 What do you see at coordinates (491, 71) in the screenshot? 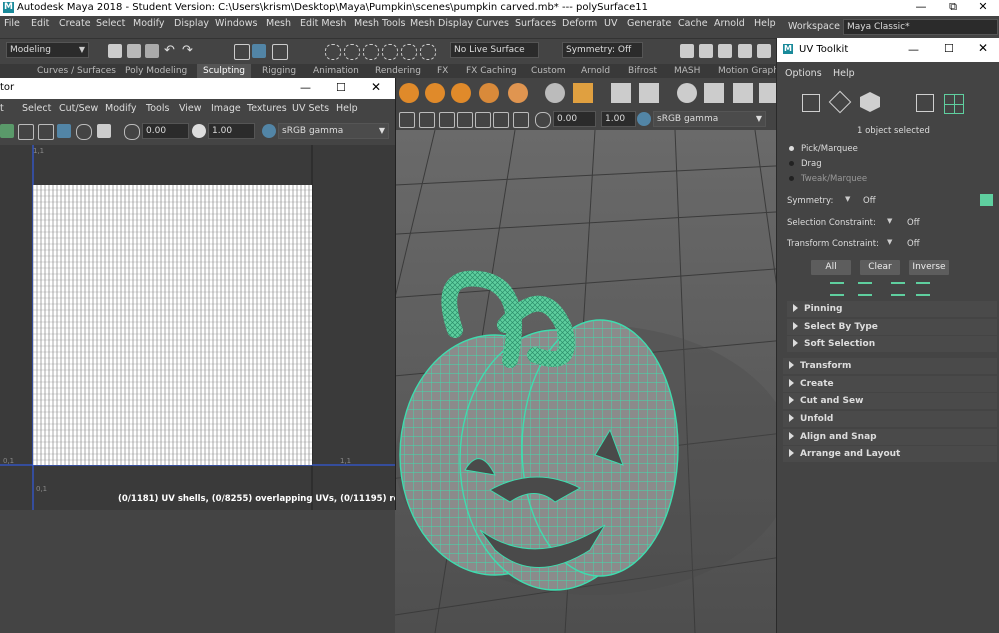
I see `shelf-tab-fx-caching: FX Caching` at bounding box center [491, 71].